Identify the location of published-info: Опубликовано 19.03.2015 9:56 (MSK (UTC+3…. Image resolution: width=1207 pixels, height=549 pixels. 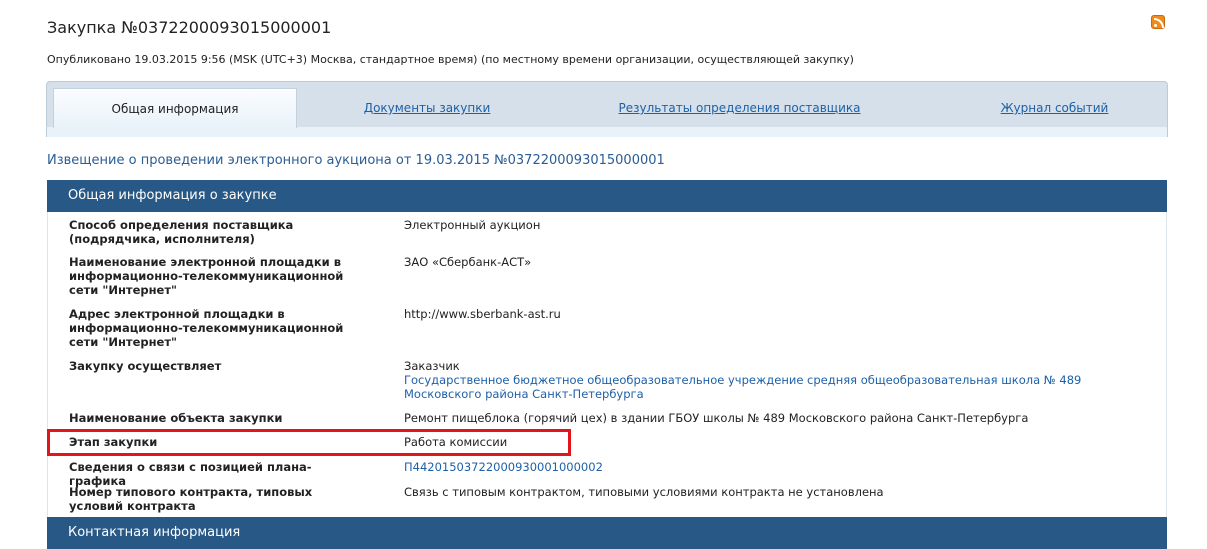
(450, 59).